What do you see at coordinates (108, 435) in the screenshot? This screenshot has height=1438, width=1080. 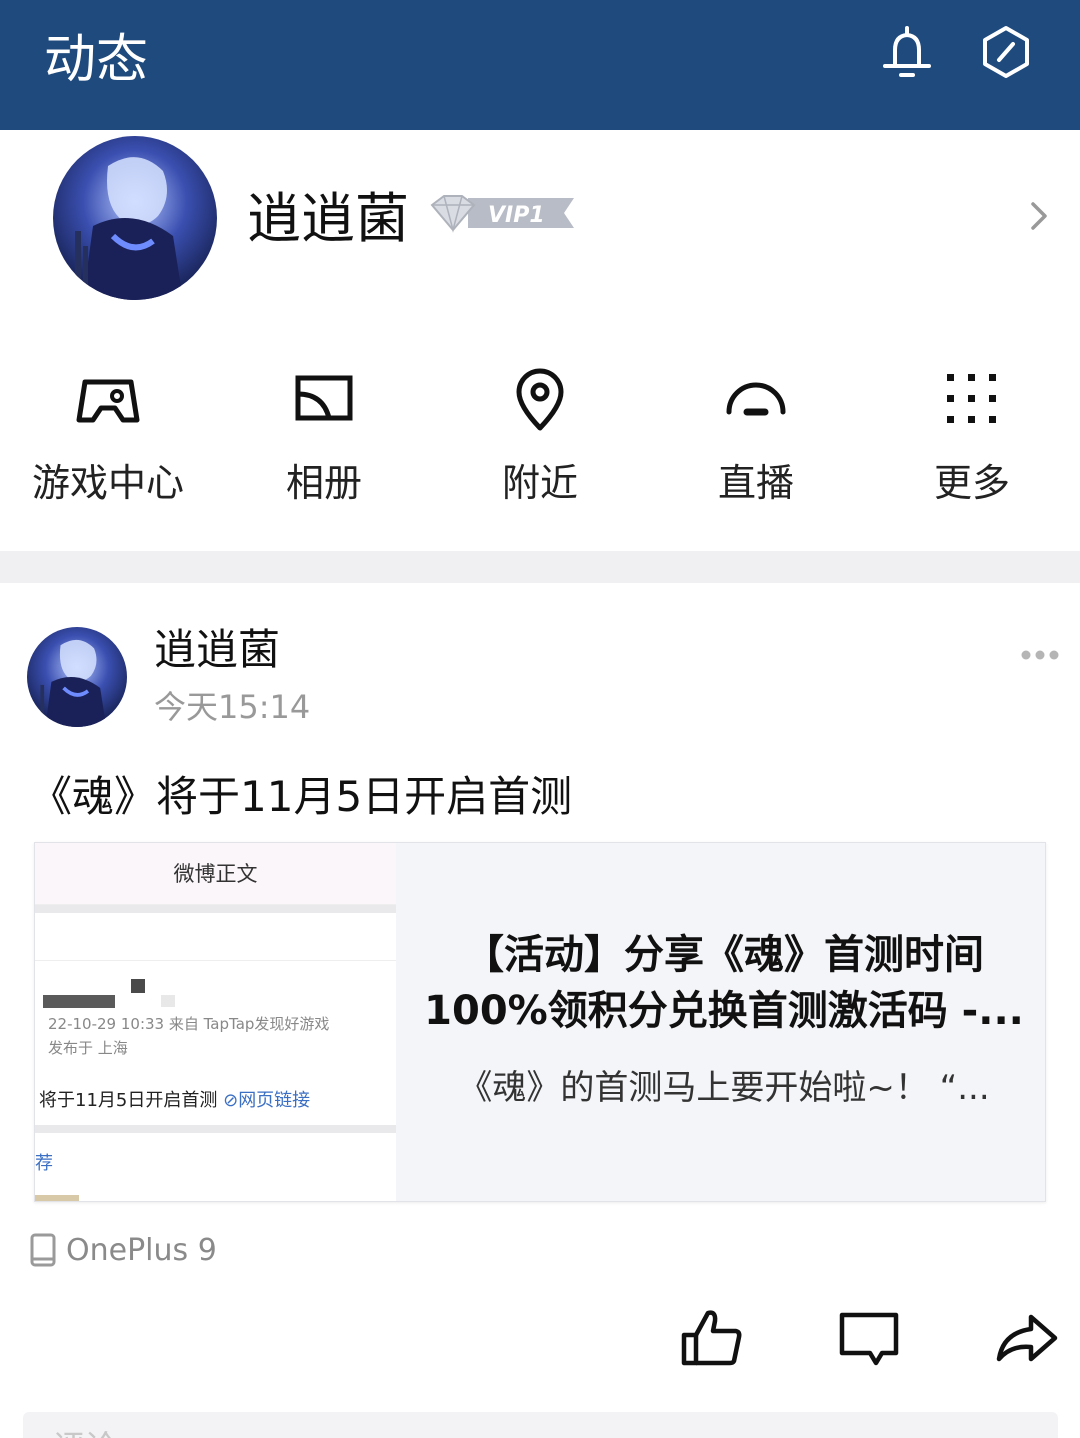 I see `quick-action-game-center: 游戏中心` at bounding box center [108, 435].